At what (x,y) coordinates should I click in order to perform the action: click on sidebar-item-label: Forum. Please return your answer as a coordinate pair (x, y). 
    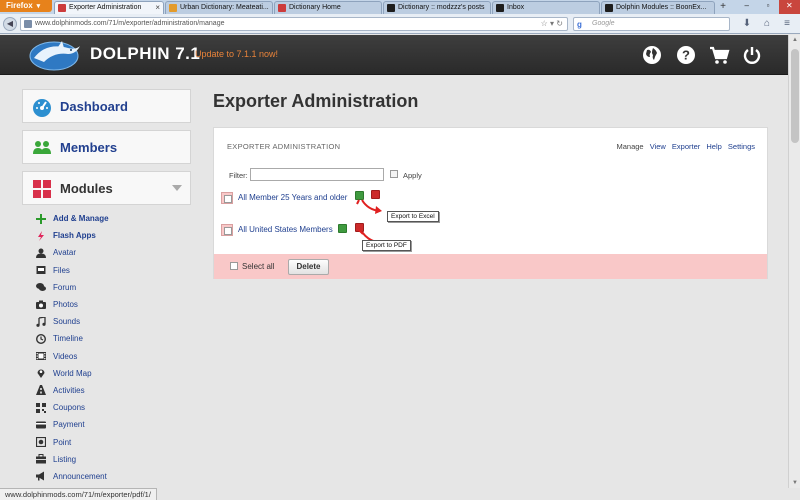
    Looking at the image, I should click on (65, 287).